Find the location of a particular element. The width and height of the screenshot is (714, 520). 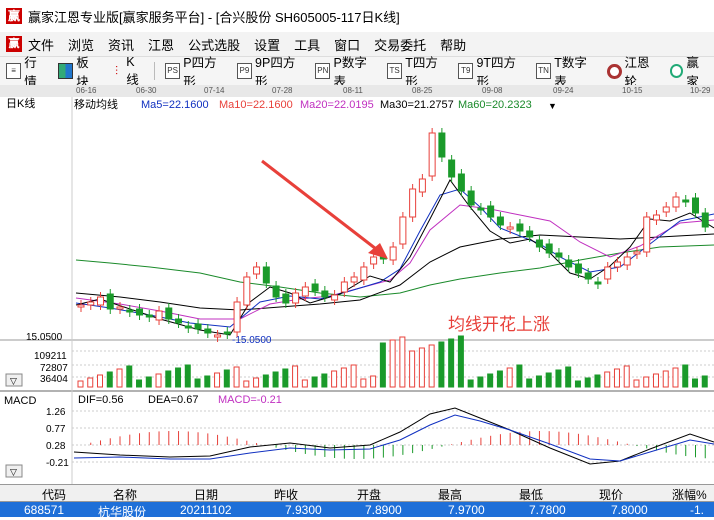

menu-window: 窗口 is located at coordinates (347, 44).